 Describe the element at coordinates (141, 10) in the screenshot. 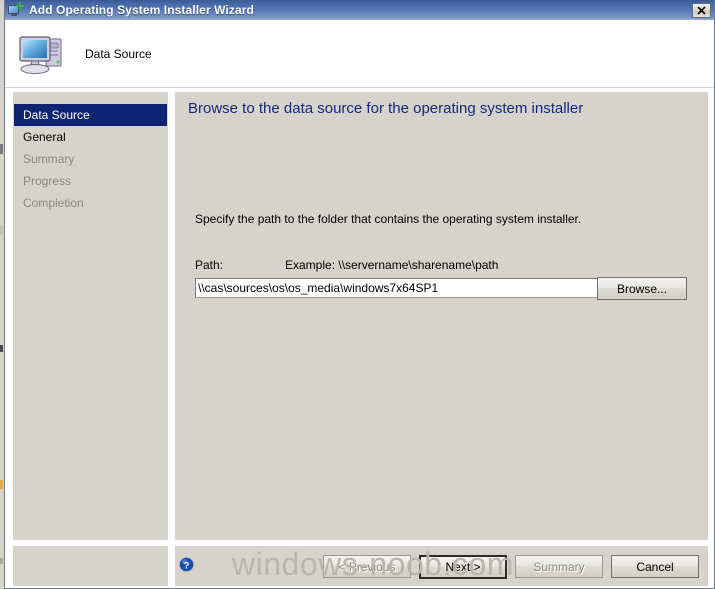

I see `window-title: Add Operating System Installer Wizard` at that location.